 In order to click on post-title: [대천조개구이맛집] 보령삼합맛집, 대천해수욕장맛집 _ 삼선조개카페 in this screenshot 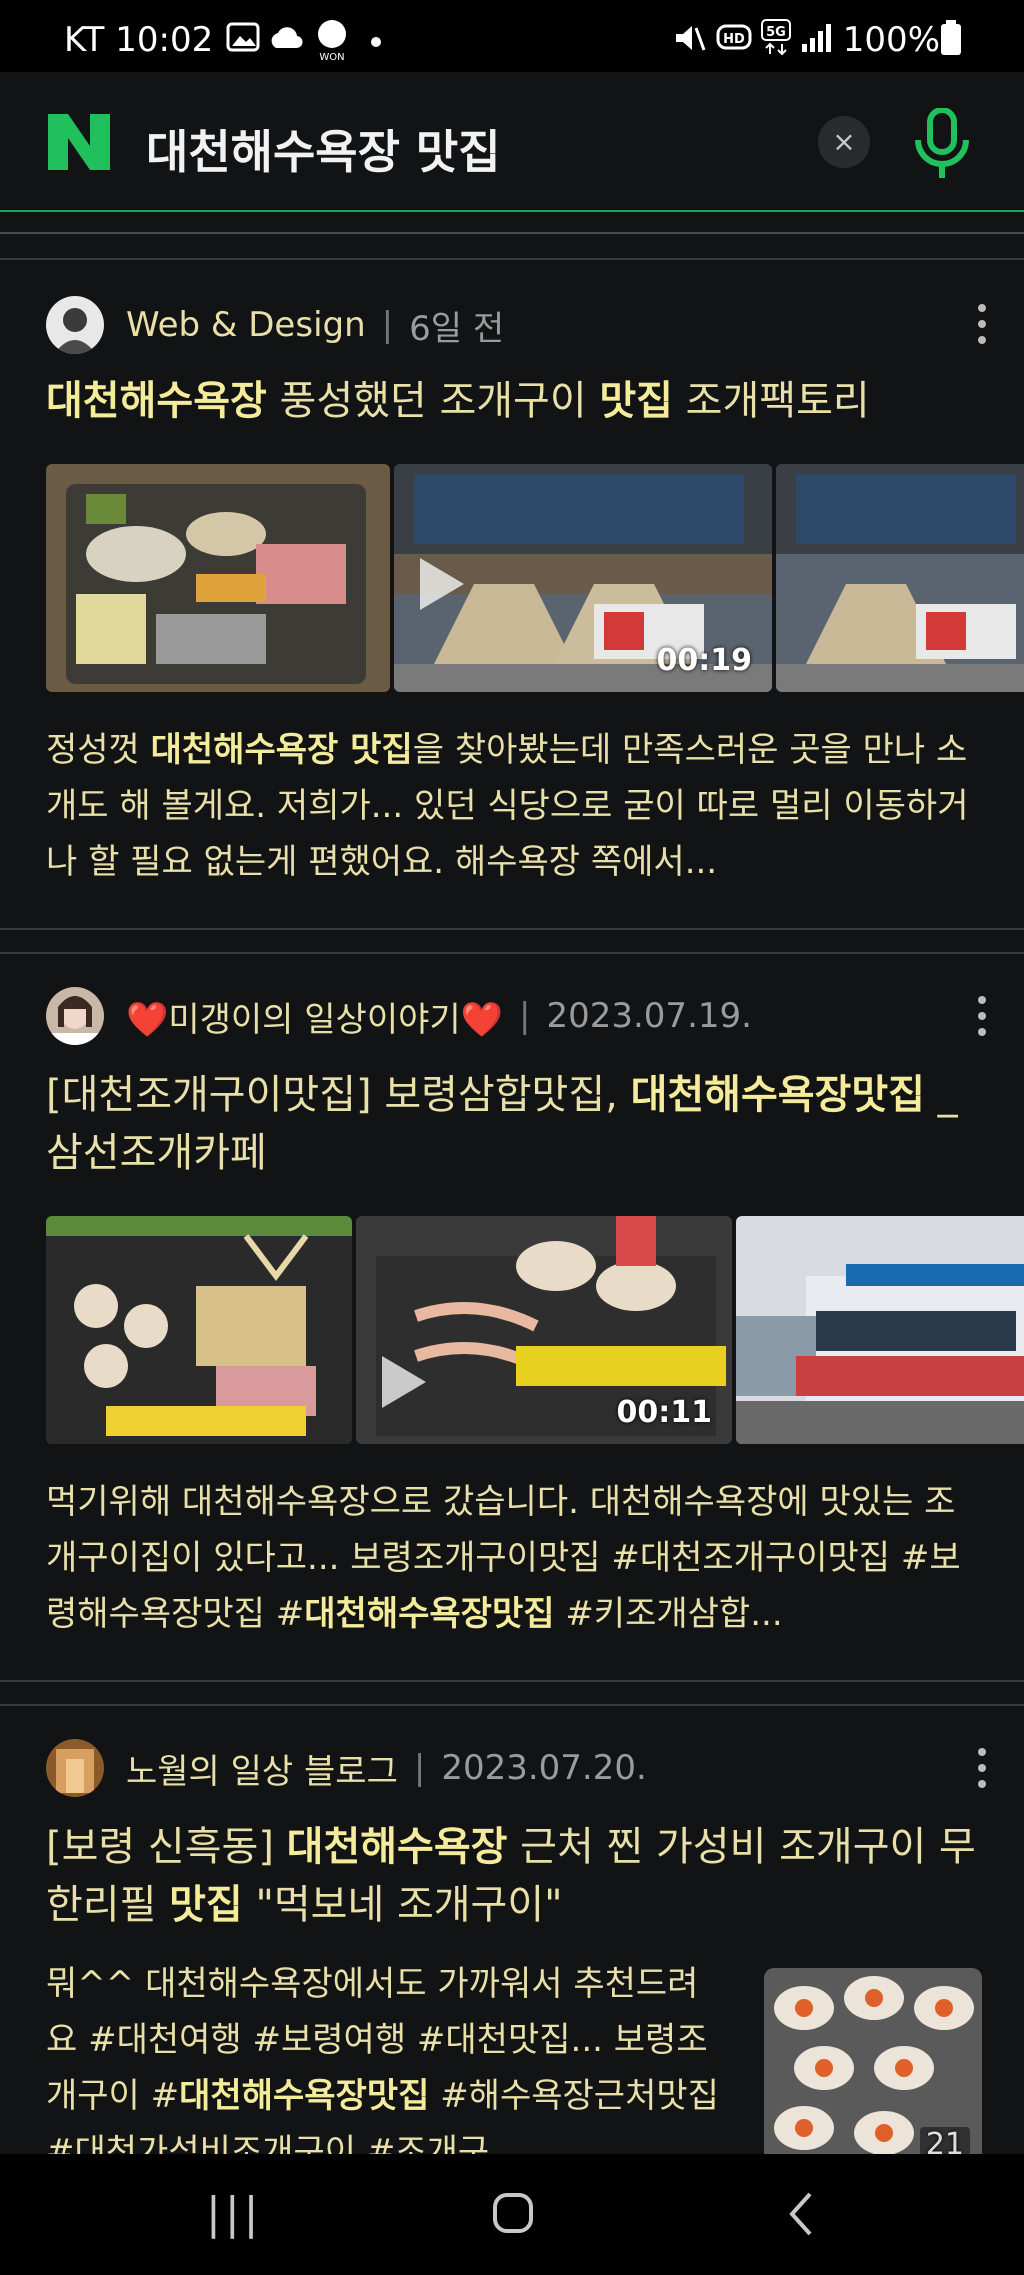, I will do `click(515, 1124)`.